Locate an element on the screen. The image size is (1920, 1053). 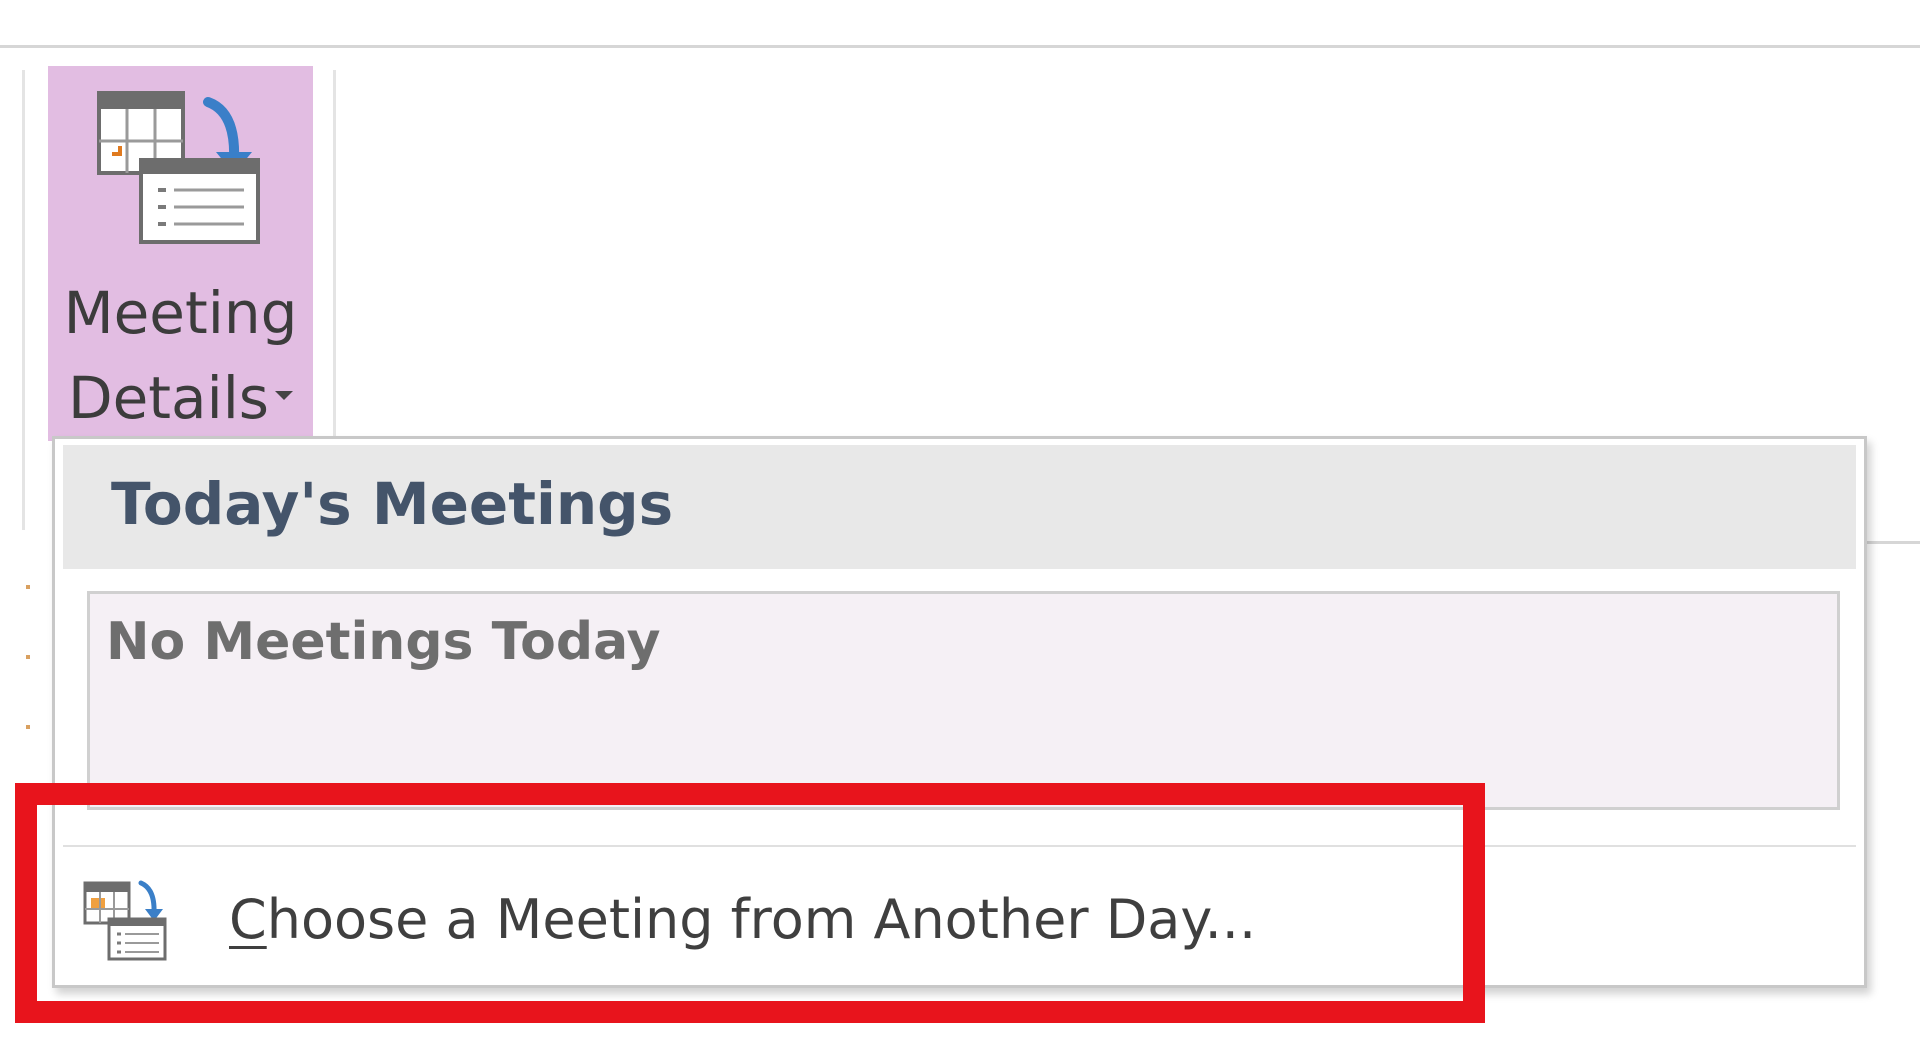
meeting-details-label-line2: Details is located at coordinates (180, 398).